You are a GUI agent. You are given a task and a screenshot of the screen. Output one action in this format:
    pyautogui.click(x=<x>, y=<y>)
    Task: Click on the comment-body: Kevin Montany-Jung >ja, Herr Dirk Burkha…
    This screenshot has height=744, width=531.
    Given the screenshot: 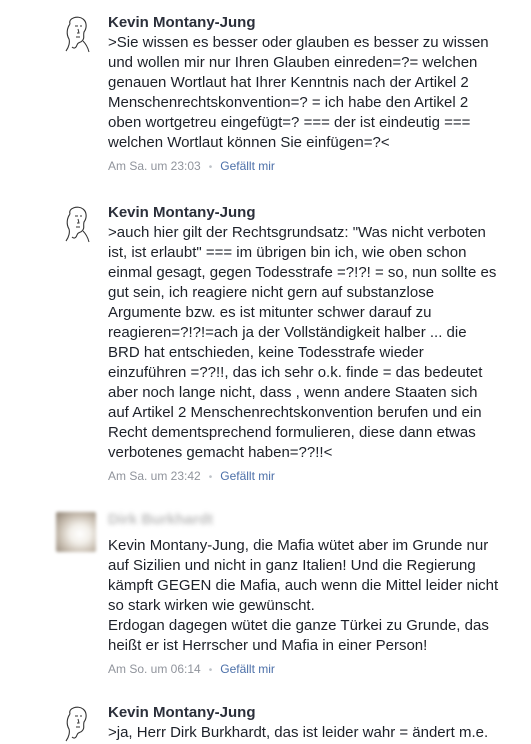 What is the action you would take?
    pyautogui.click(x=318, y=723)
    